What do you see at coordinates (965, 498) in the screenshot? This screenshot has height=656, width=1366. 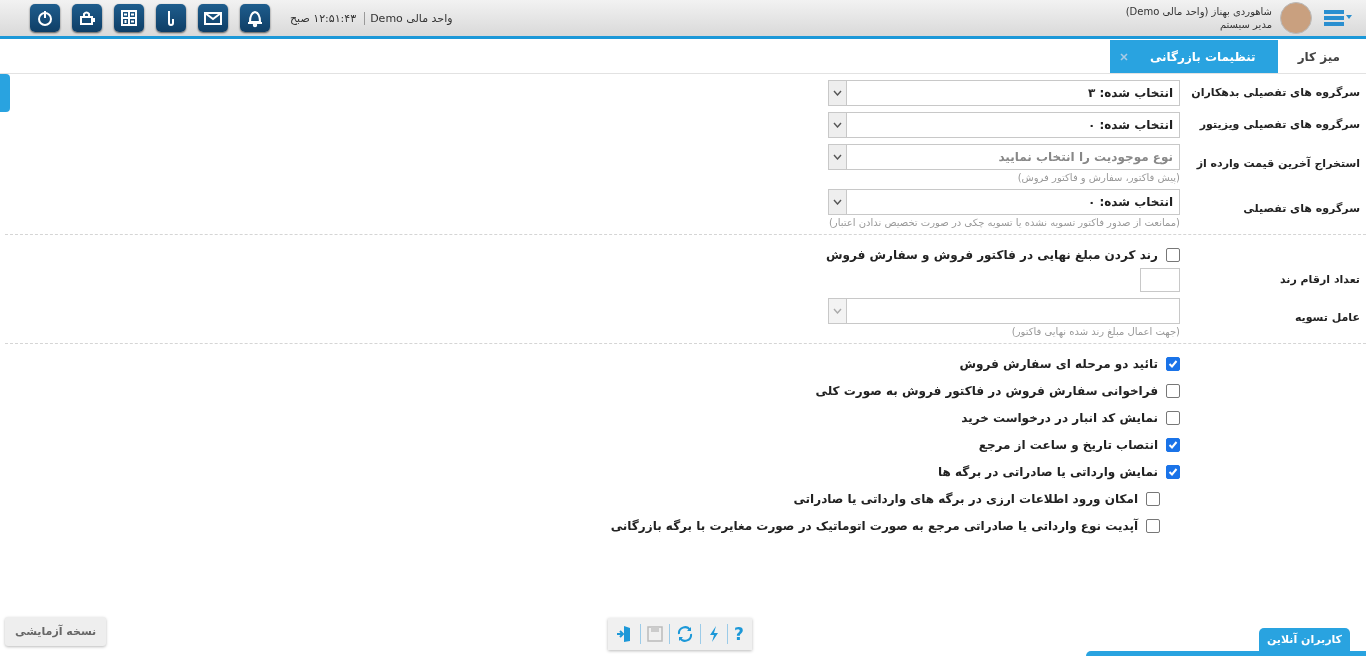 I see `checkbox-label: امکان ورود اطلاعات ارزی در برگه های وارداتی یا صادراتی` at bounding box center [965, 498].